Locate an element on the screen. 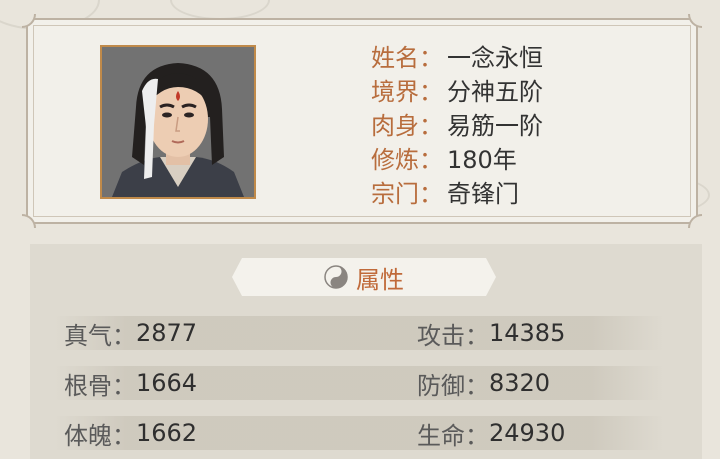  stat-physique: 体魄： 1662 is located at coordinates (130, 433).